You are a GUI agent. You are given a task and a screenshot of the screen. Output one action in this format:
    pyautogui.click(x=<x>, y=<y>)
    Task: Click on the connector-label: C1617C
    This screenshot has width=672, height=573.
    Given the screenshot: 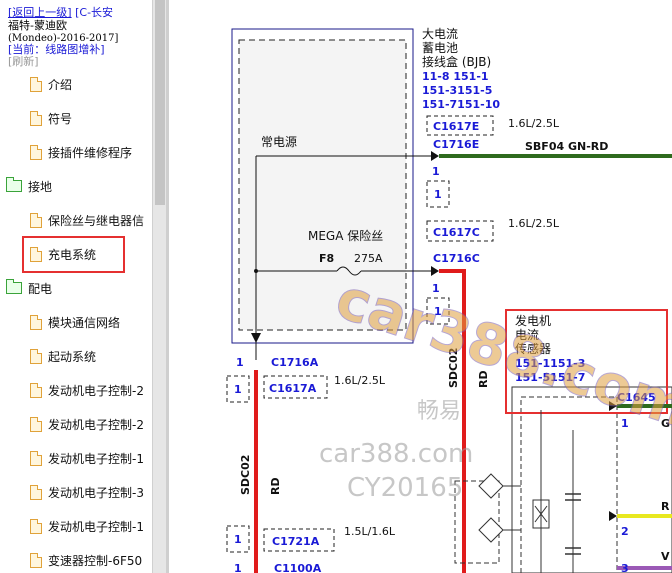 What is the action you would take?
    pyautogui.click(x=456, y=232)
    